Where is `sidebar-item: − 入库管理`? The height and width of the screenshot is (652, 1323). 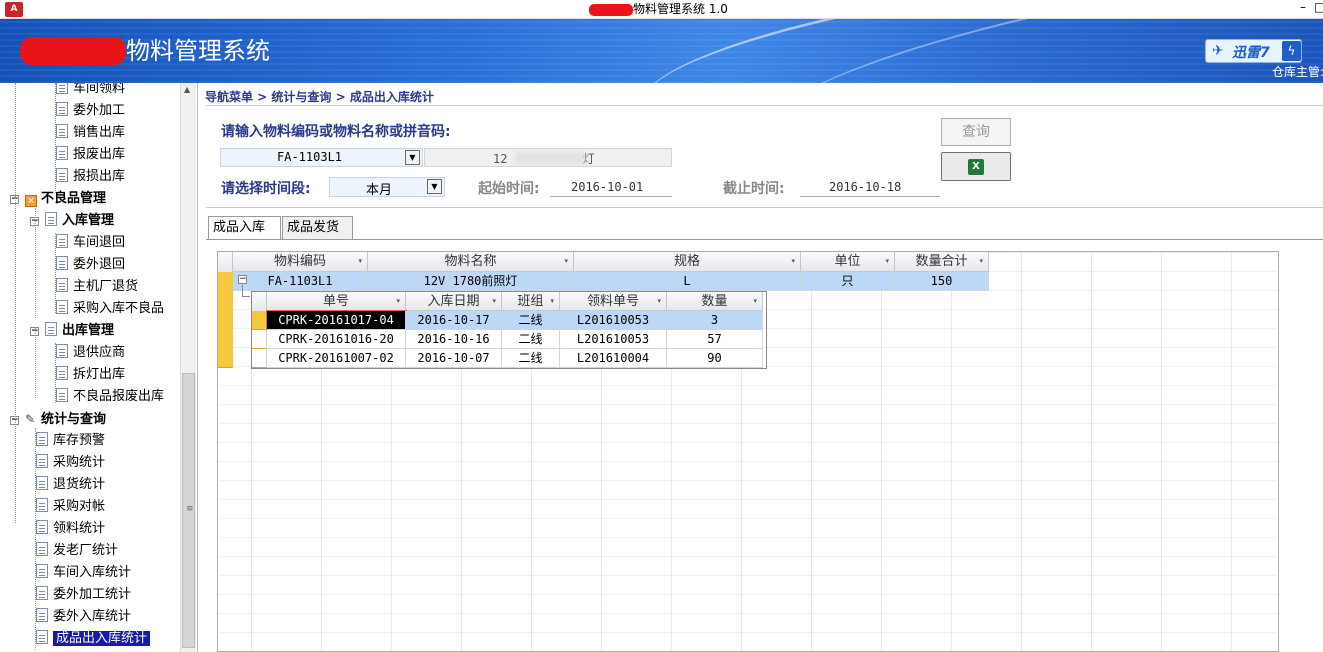
sidebar-item: − 入库管理 is located at coordinates (72, 221).